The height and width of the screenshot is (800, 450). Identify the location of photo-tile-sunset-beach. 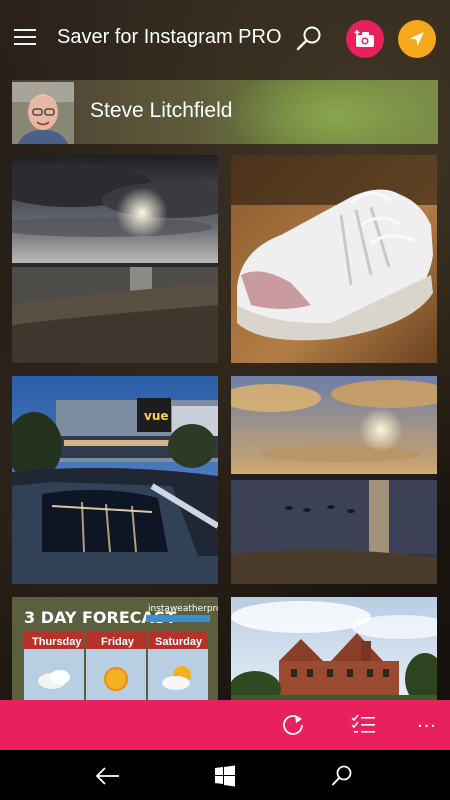
(115, 259).